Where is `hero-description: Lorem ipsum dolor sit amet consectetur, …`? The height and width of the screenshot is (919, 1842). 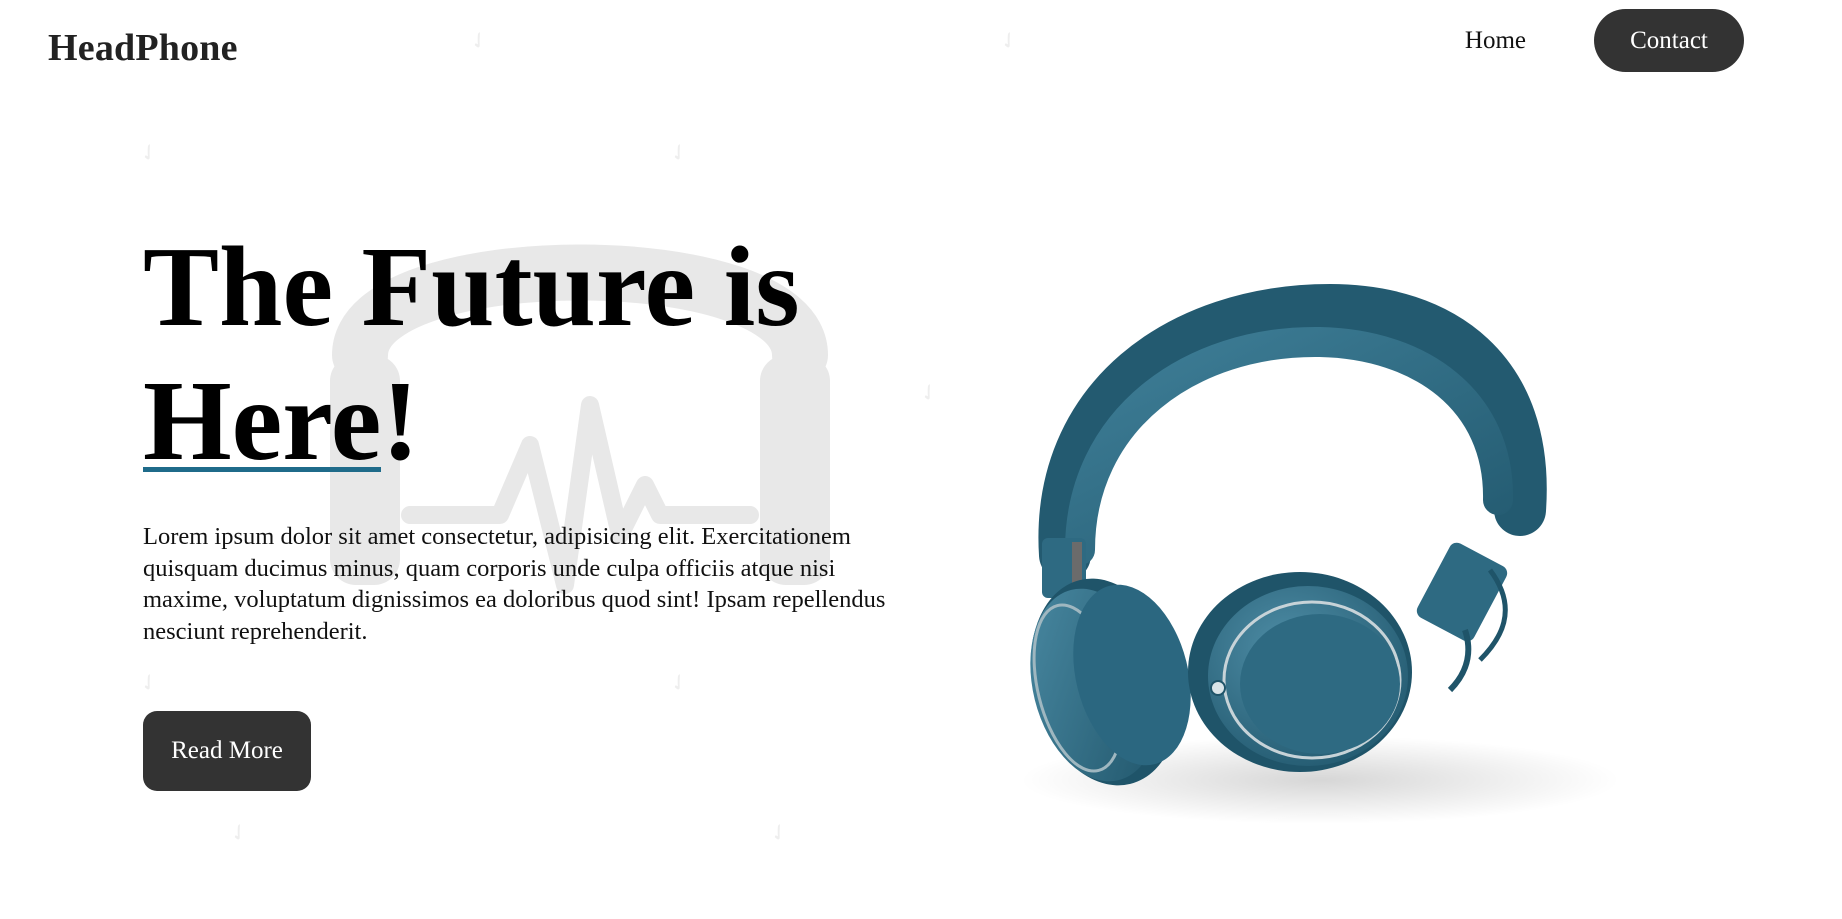
hero-description: Lorem ipsum dolor sit amet consectetur, … is located at coordinates (514, 584).